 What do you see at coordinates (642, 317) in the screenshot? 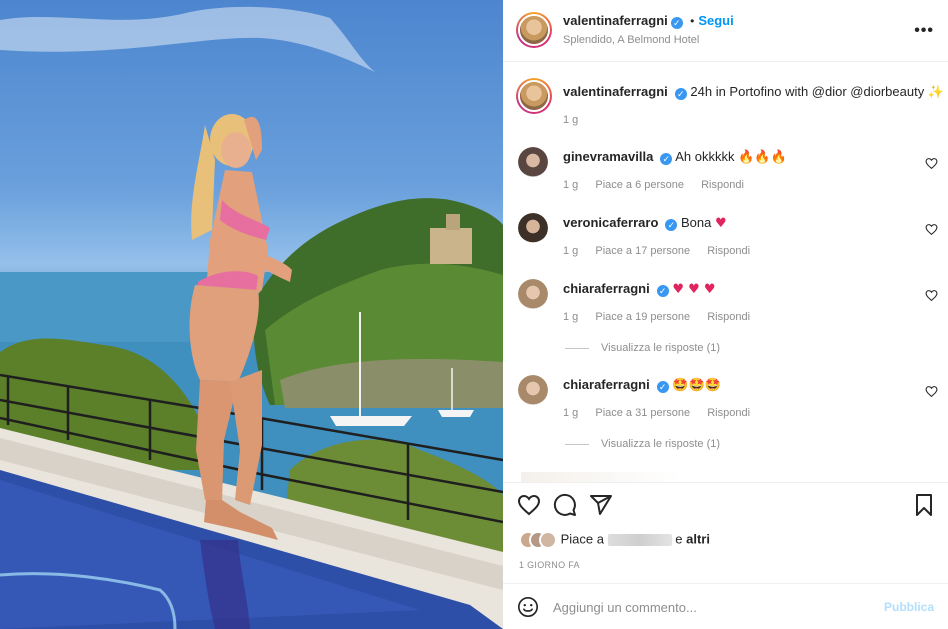
I see `comment-likes: Piace a 19 persone` at bounding box center [642, 317].